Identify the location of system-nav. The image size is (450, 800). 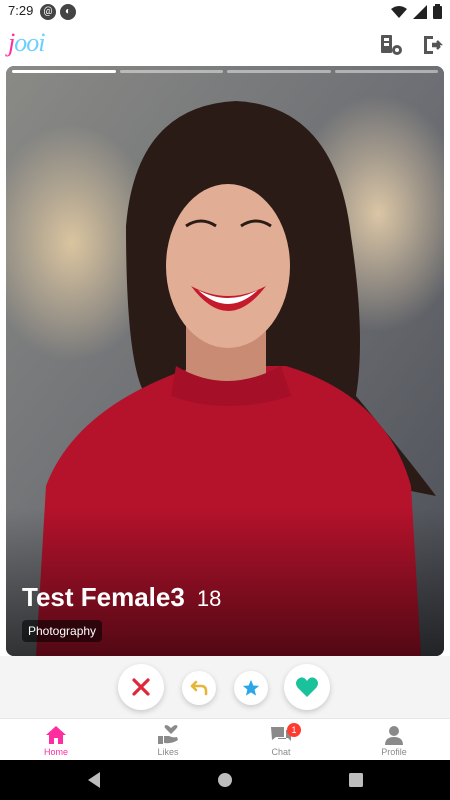
(225, 780).